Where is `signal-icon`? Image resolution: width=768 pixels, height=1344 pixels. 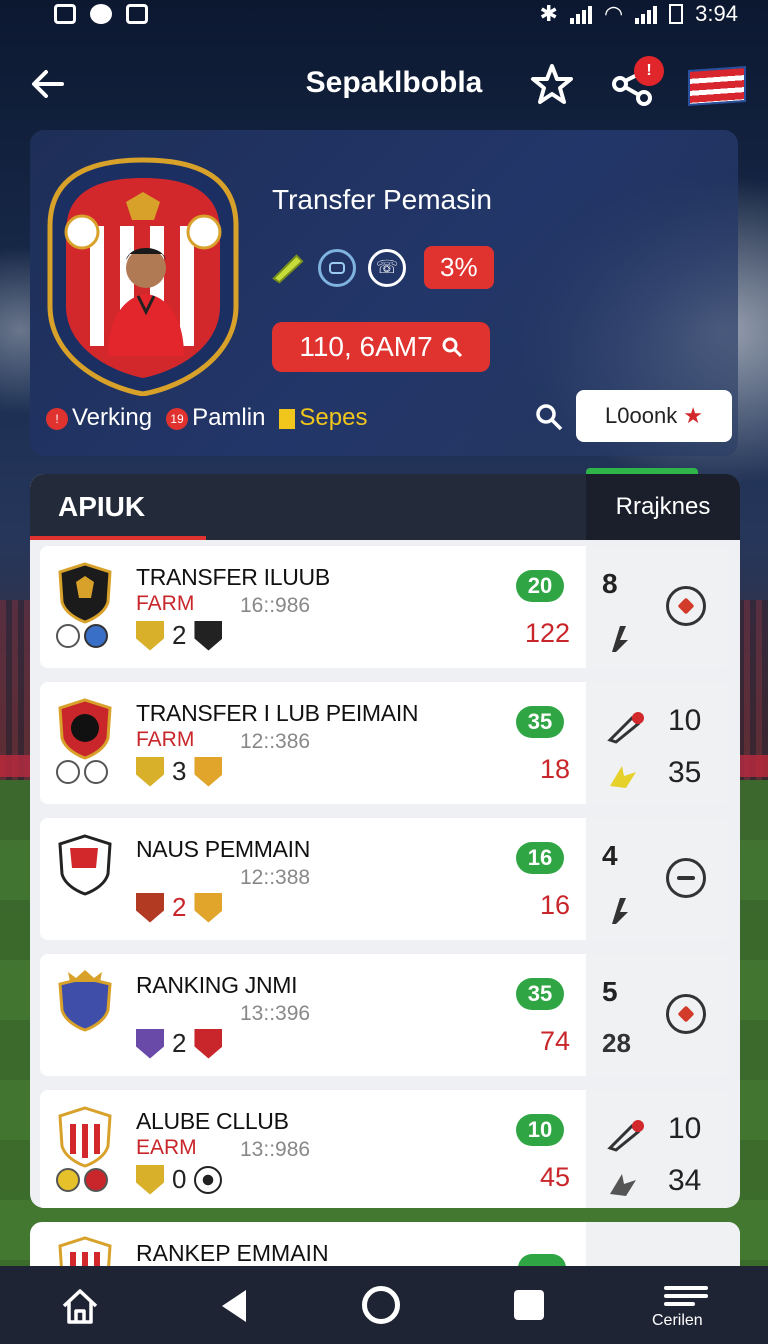 signal-icon is located at coordinates (580, 14).